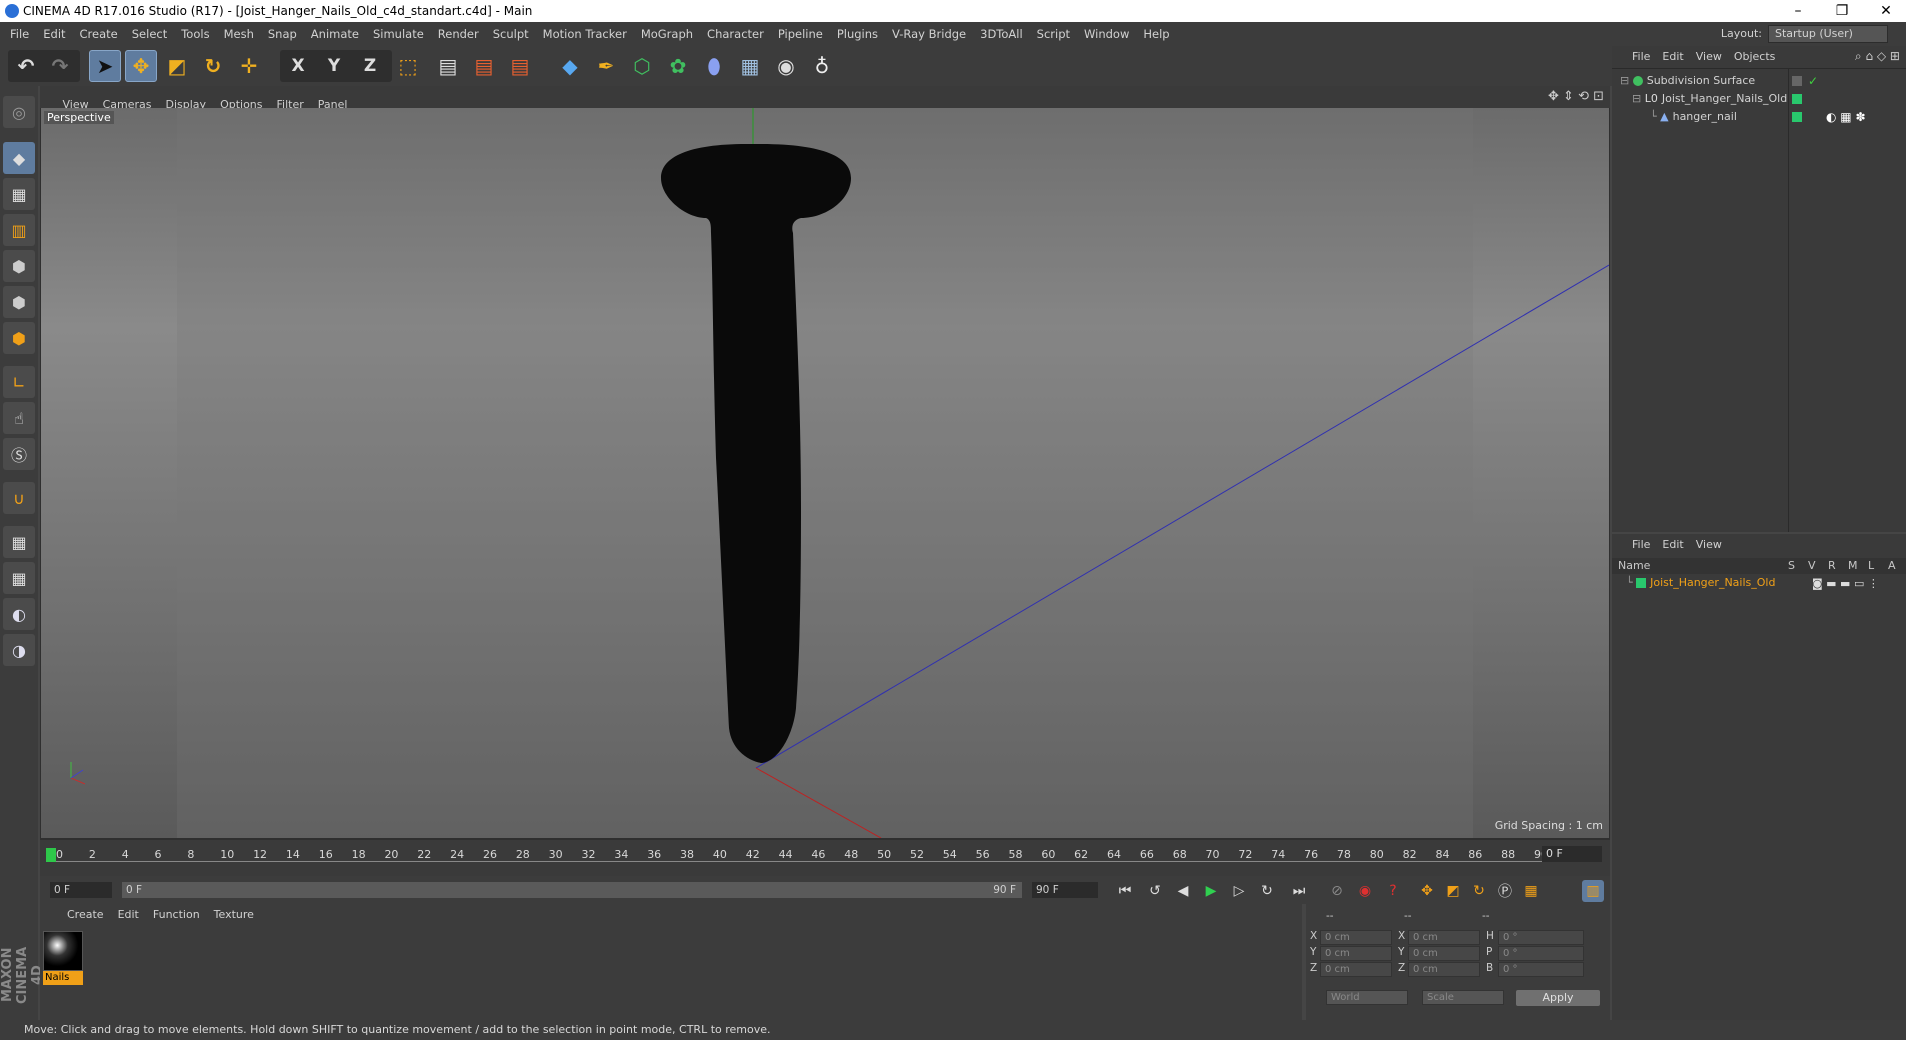 This screenshot has height=1040, width=1906. I want to click on next-key-icon: ↻, so click(1267, 891).